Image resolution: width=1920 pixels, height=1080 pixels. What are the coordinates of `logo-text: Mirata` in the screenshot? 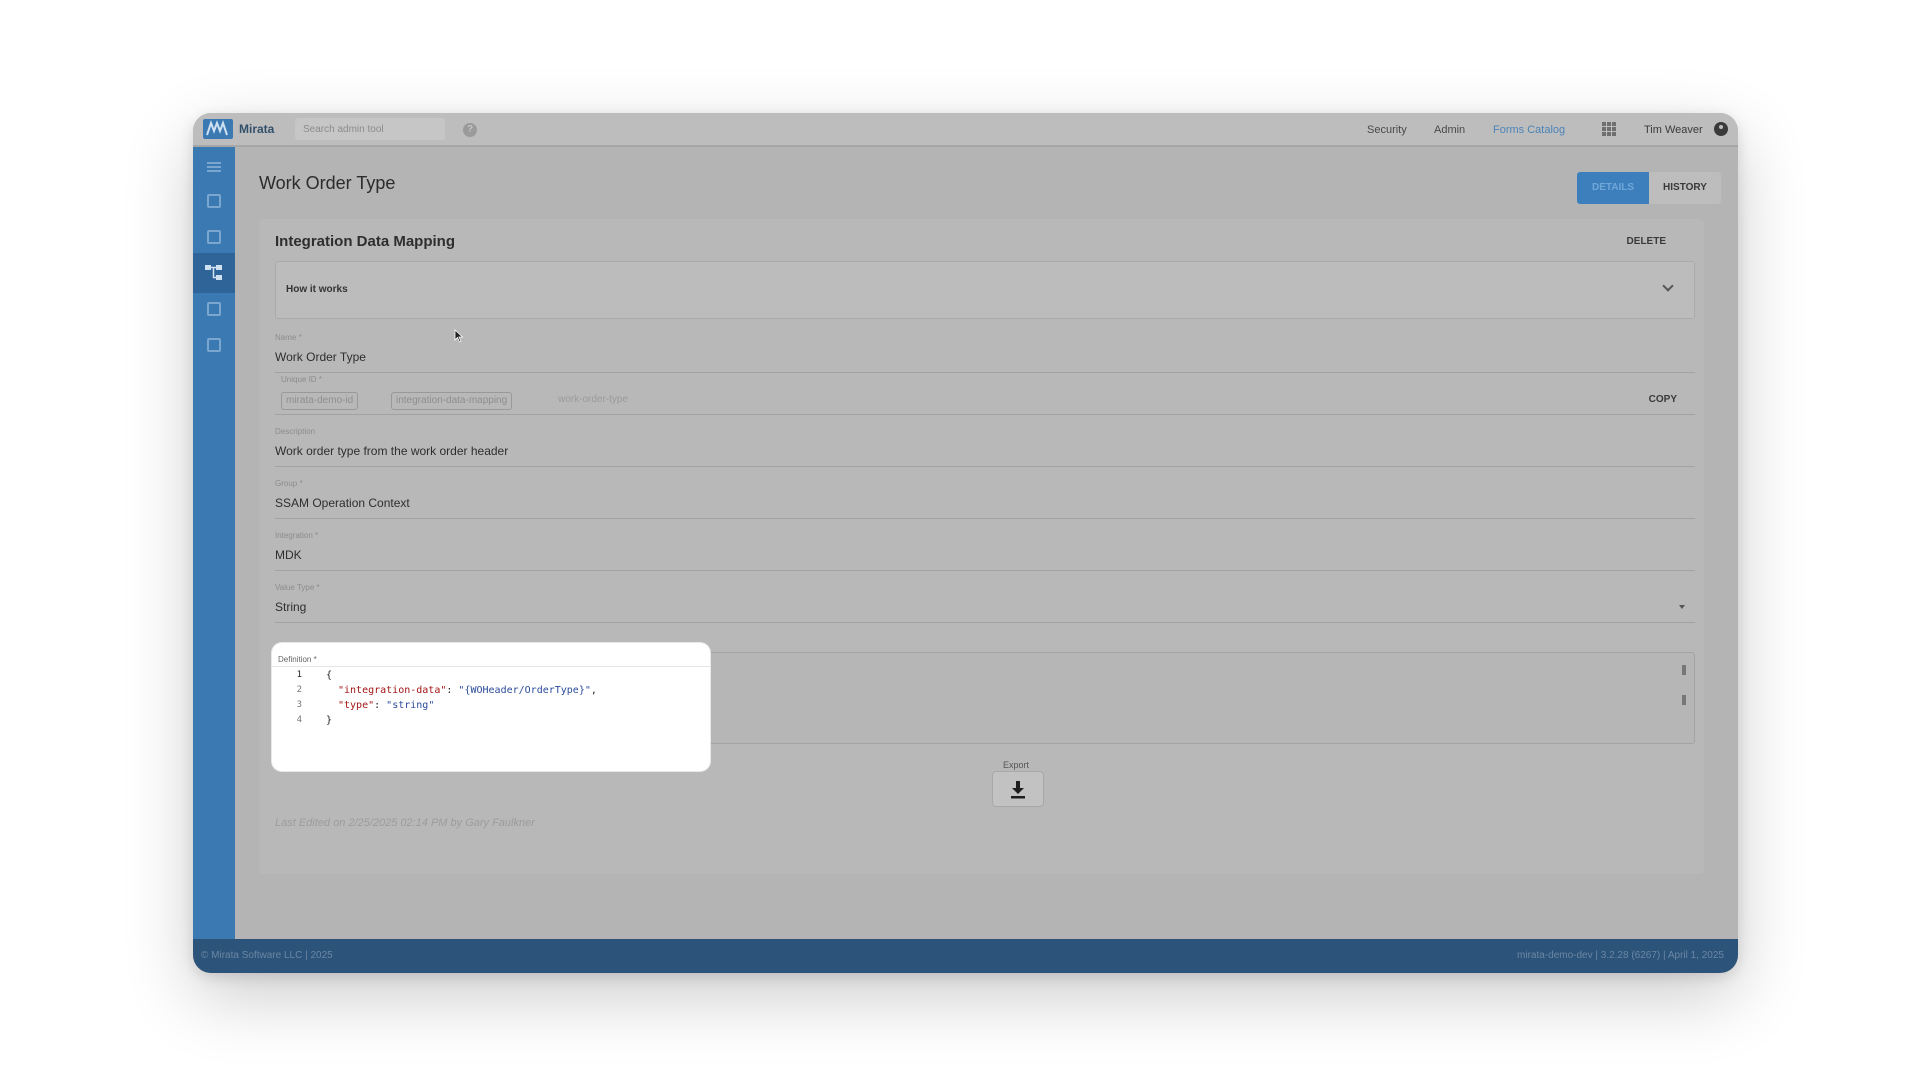 It's located at (257, 129).